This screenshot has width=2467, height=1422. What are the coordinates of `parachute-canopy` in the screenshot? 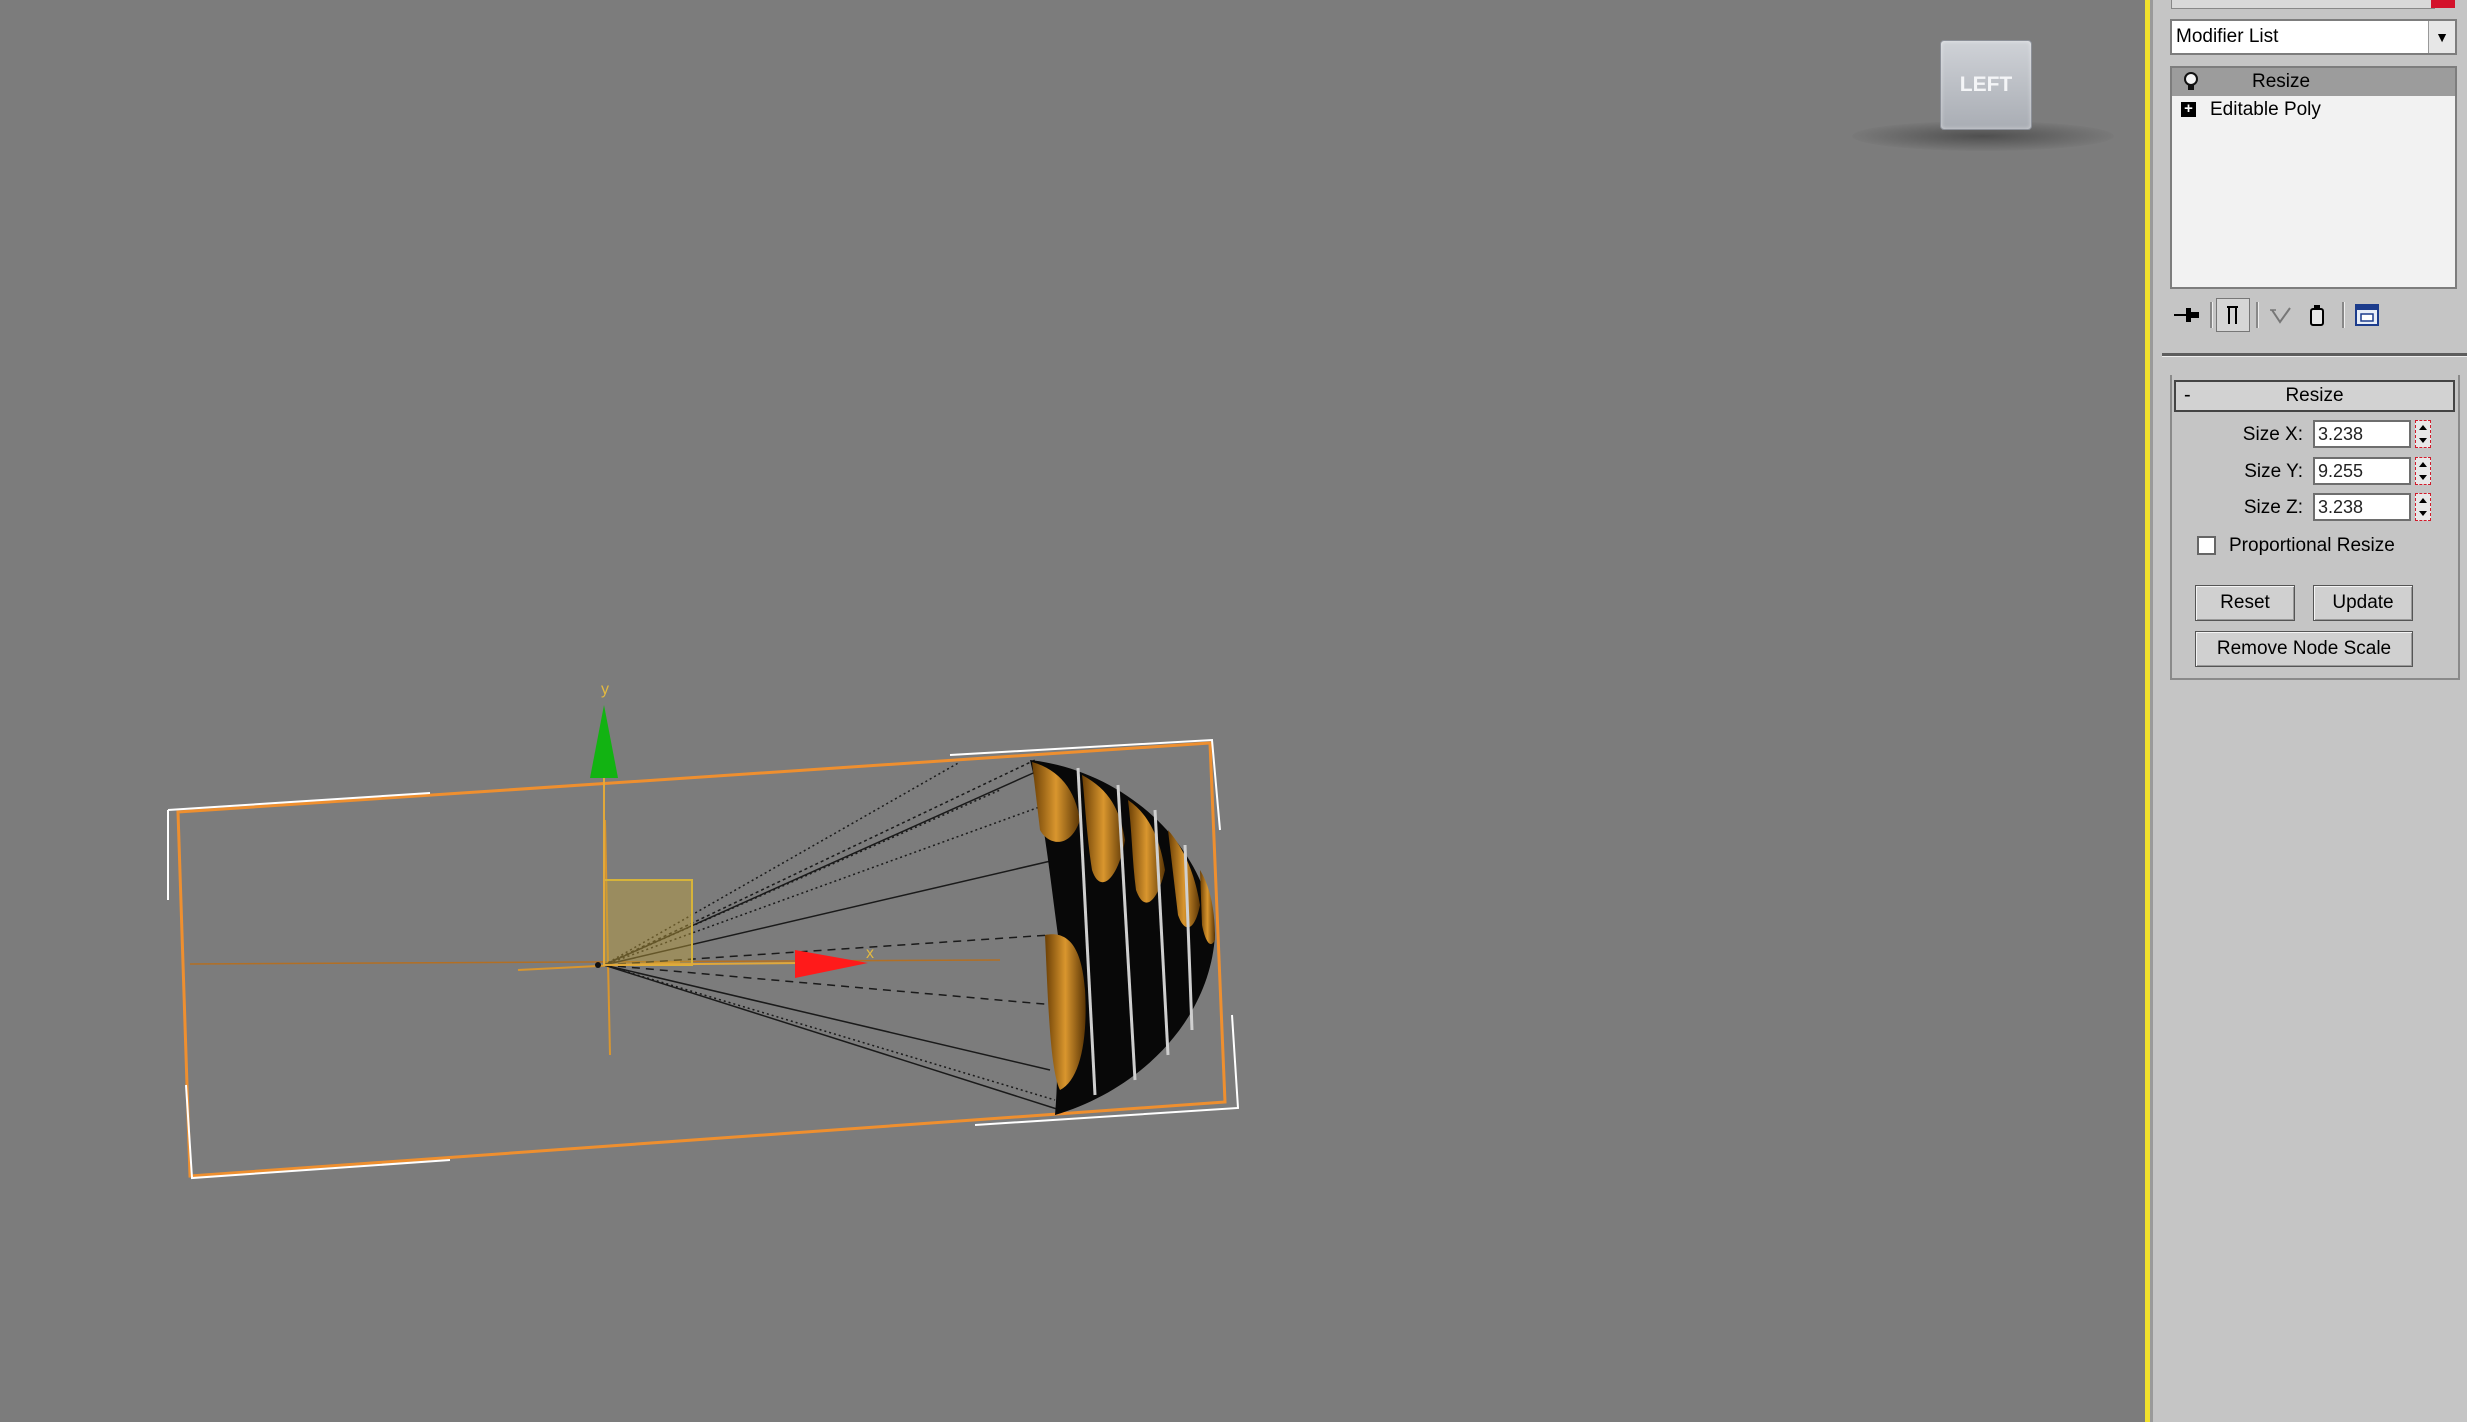 It's located at (1122, 937).